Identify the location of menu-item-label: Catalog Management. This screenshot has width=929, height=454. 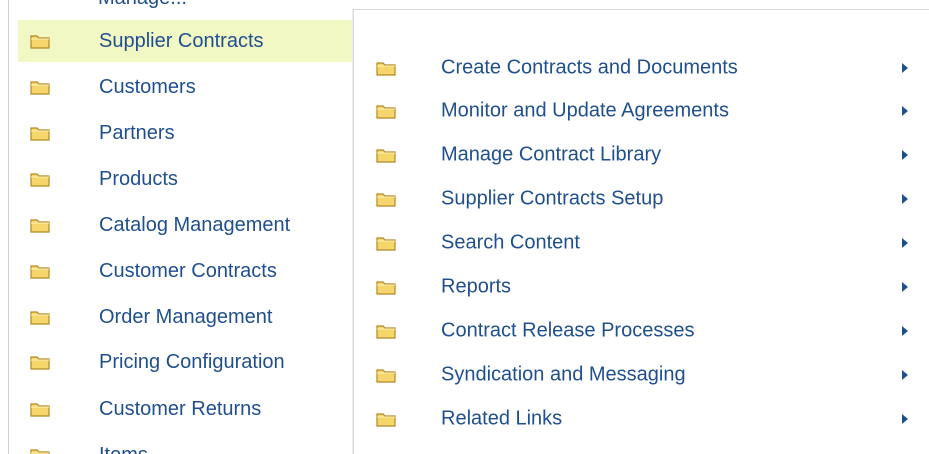
(195, 224).